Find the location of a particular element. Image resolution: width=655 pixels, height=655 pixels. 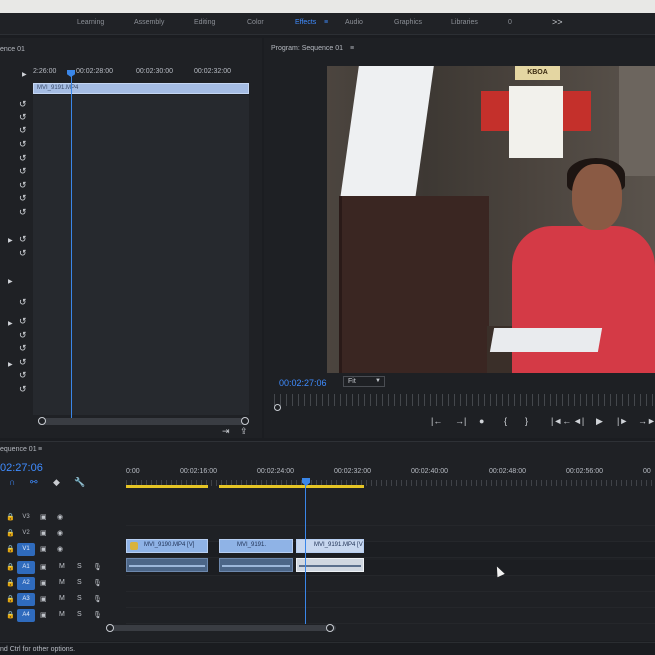

track-name-v3: V3 is located at coordinates (26, 517).